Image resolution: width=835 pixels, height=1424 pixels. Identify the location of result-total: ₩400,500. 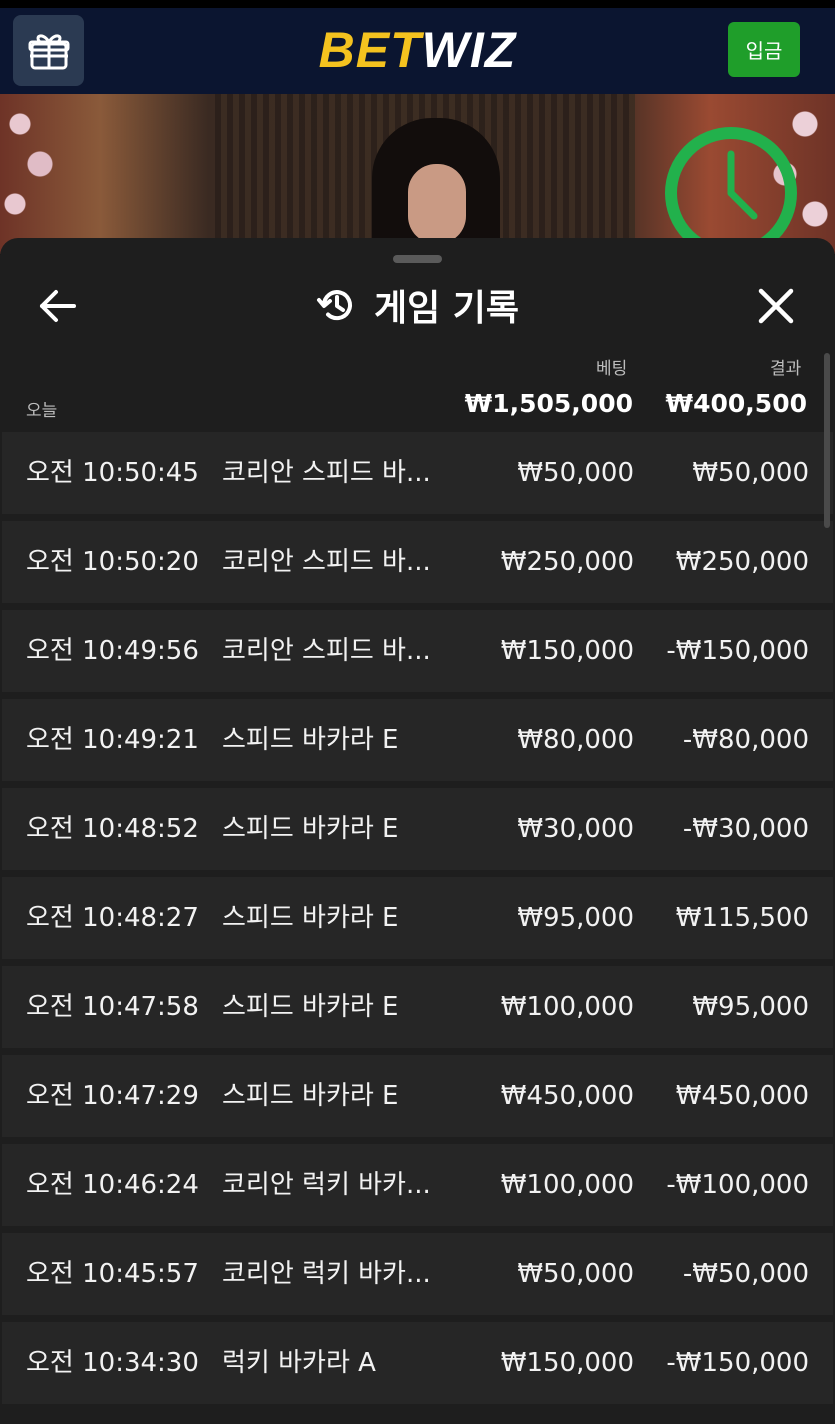
(736, 403).